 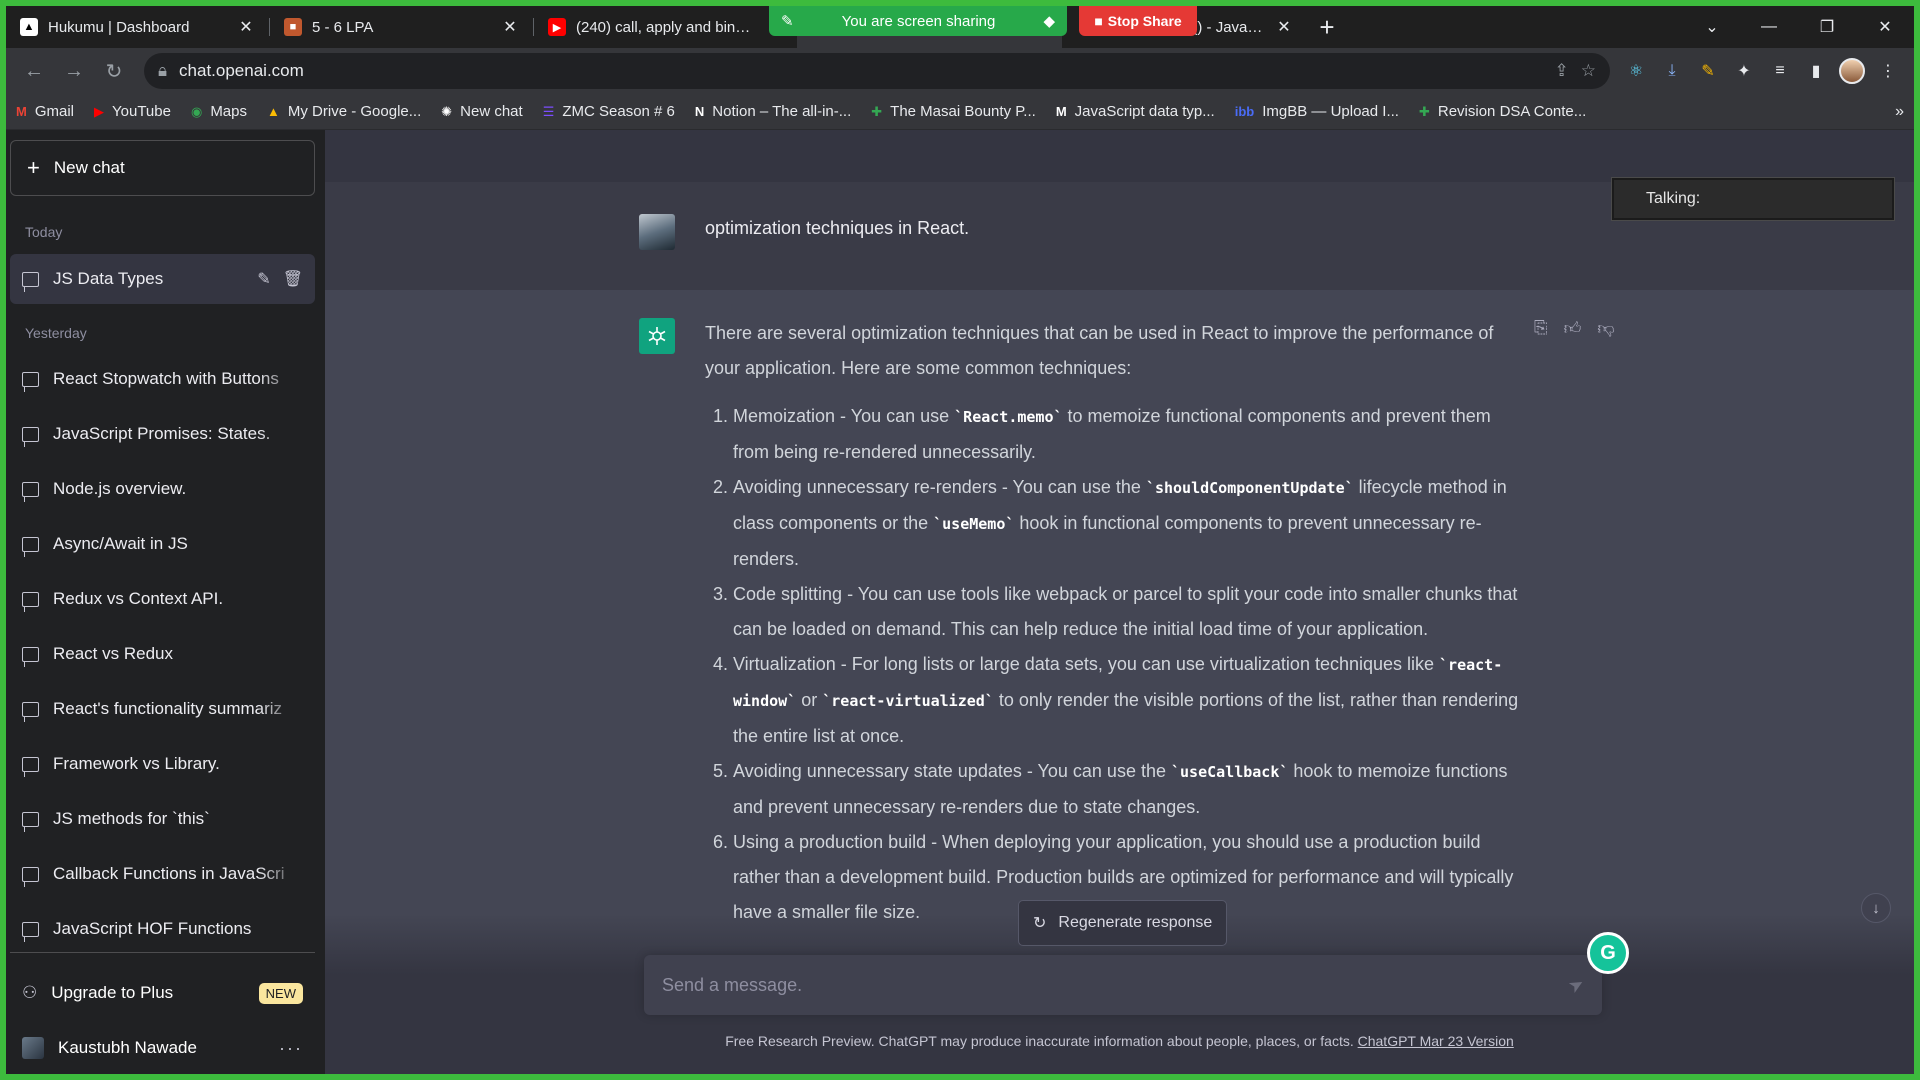 I want to click on sidebar-chat-item: React Stopwatch with Buttons, so click(x=162, y=379).